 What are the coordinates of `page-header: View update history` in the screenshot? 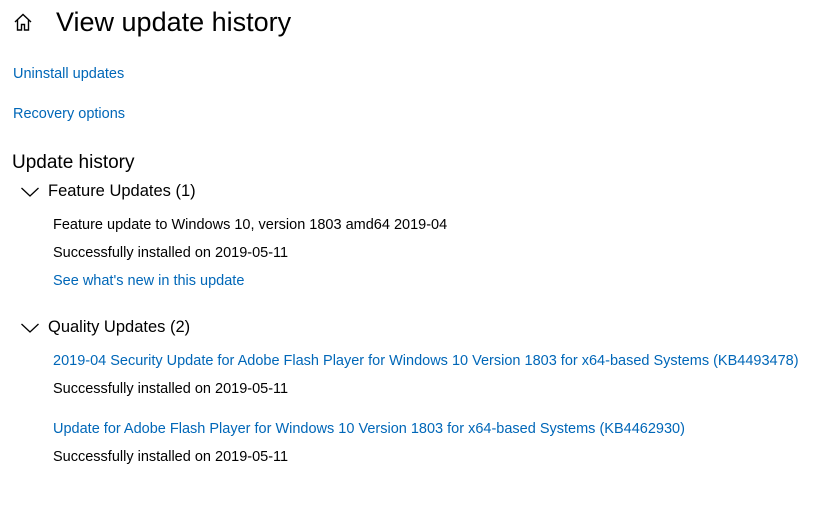 It's located at (151, 22).